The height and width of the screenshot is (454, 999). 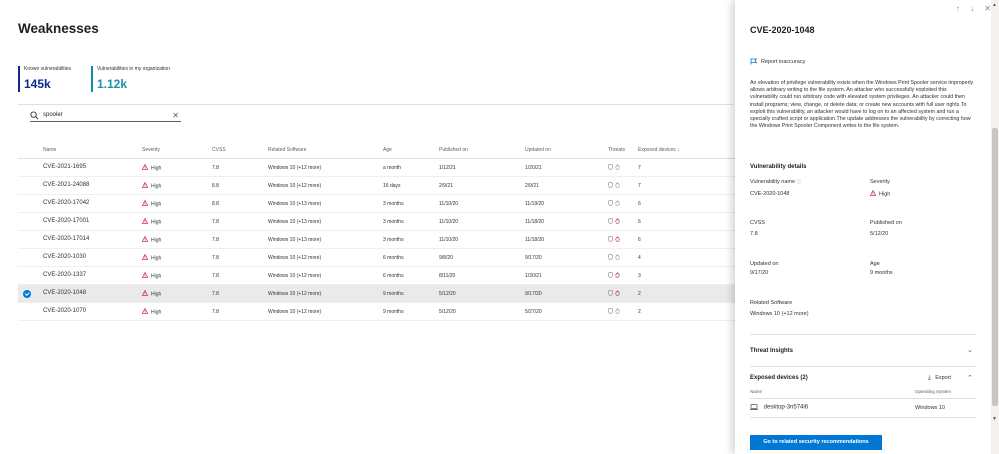 What do you see at coordinates (972, 8) in the screenshot?
I see `next-item-button: ↓` at bounding box center [972, 8].